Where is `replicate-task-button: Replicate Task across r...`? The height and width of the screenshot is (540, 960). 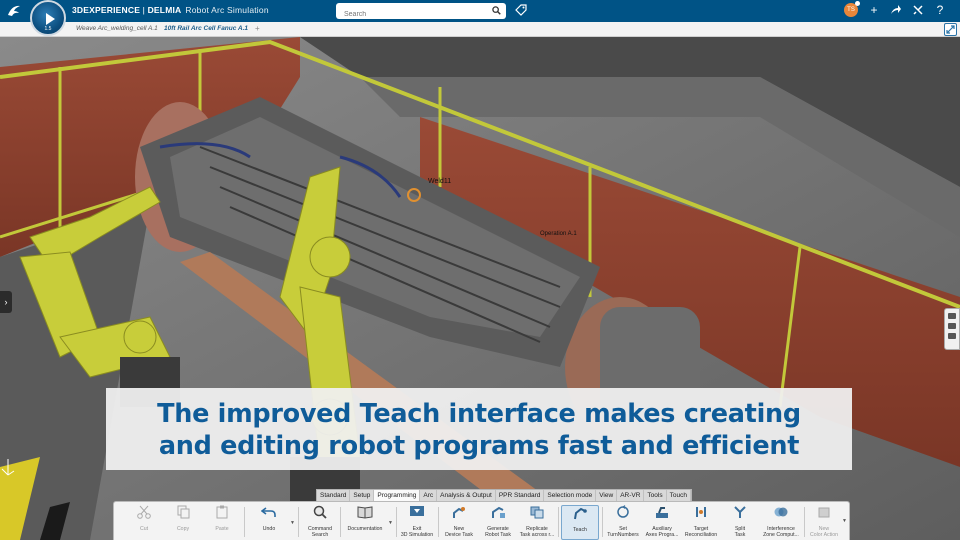
replicate-task-button: Replicate Task across r... is located at coordinates (537, 522).